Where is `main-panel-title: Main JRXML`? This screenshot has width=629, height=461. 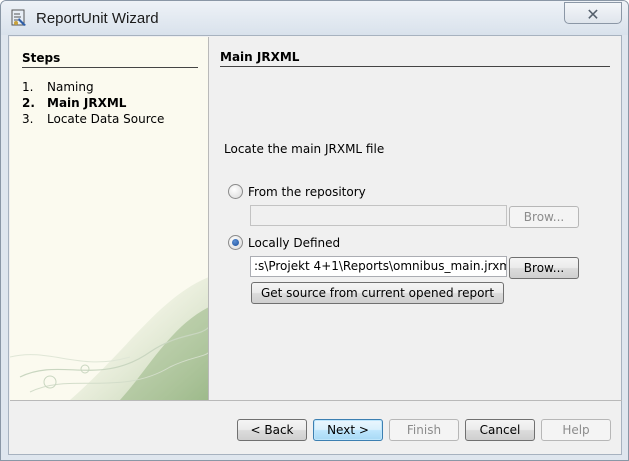
main-panel-title: Main JRXML is located at coordinates (260, 57).